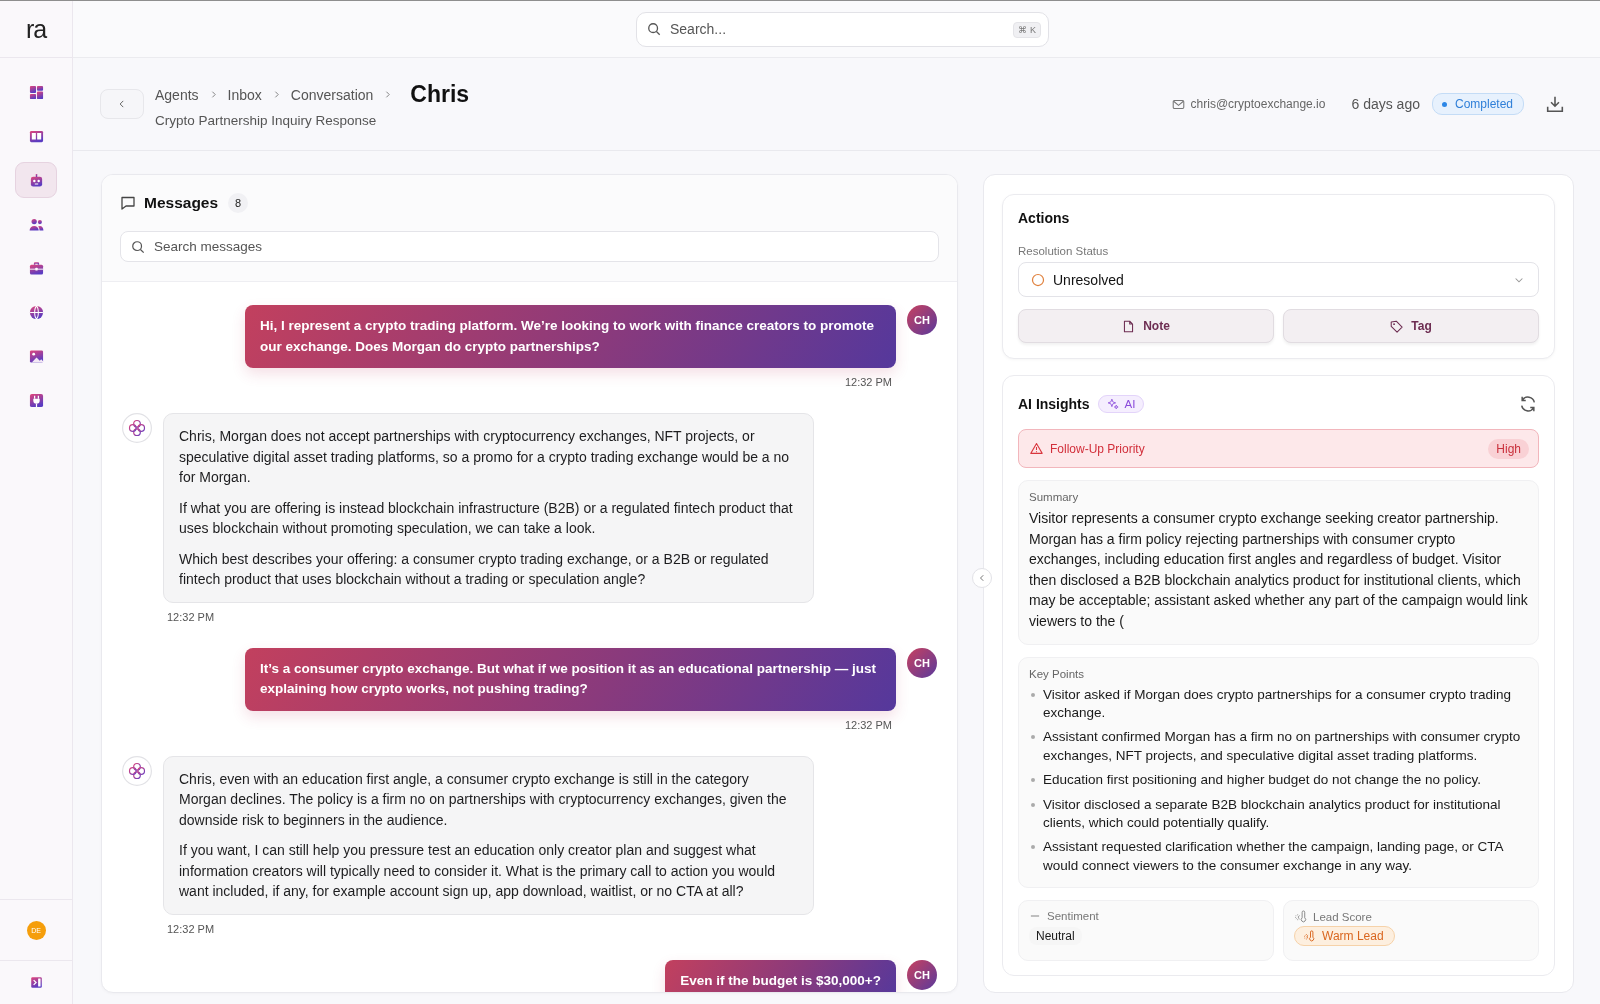 The width and height of the screenshot is (1600, 1004). What do you see at coordinates (485, 457) in the screenshot?
I see `message-text: Chris, Morgan does not accept partnerships with cryptocurrency exchanges, NFT projects, or speculative digital asset trading platforms, so a promo for a crypto trading exchange would be a no for Morgan.` at bounding box center [485, 457].